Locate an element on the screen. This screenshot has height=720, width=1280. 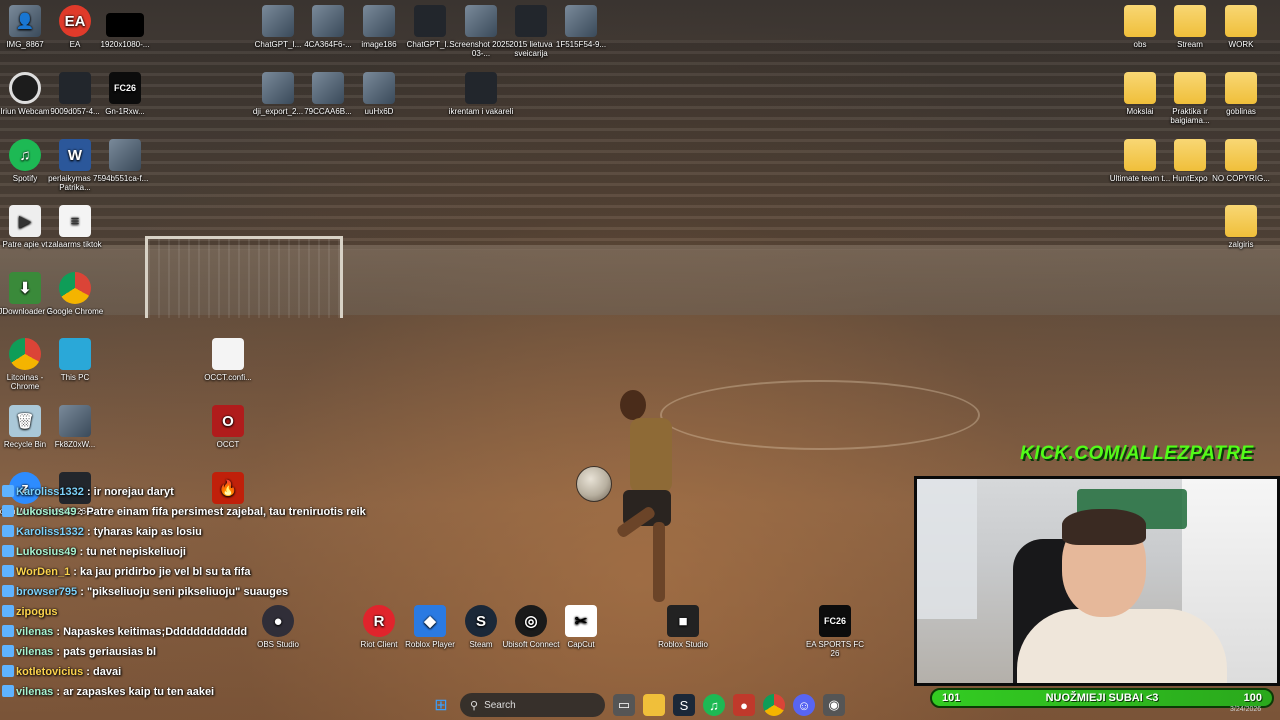
desktop-icon-easports: FC26 EA SPORTS FC 26 is located at coordinates (835, 631).